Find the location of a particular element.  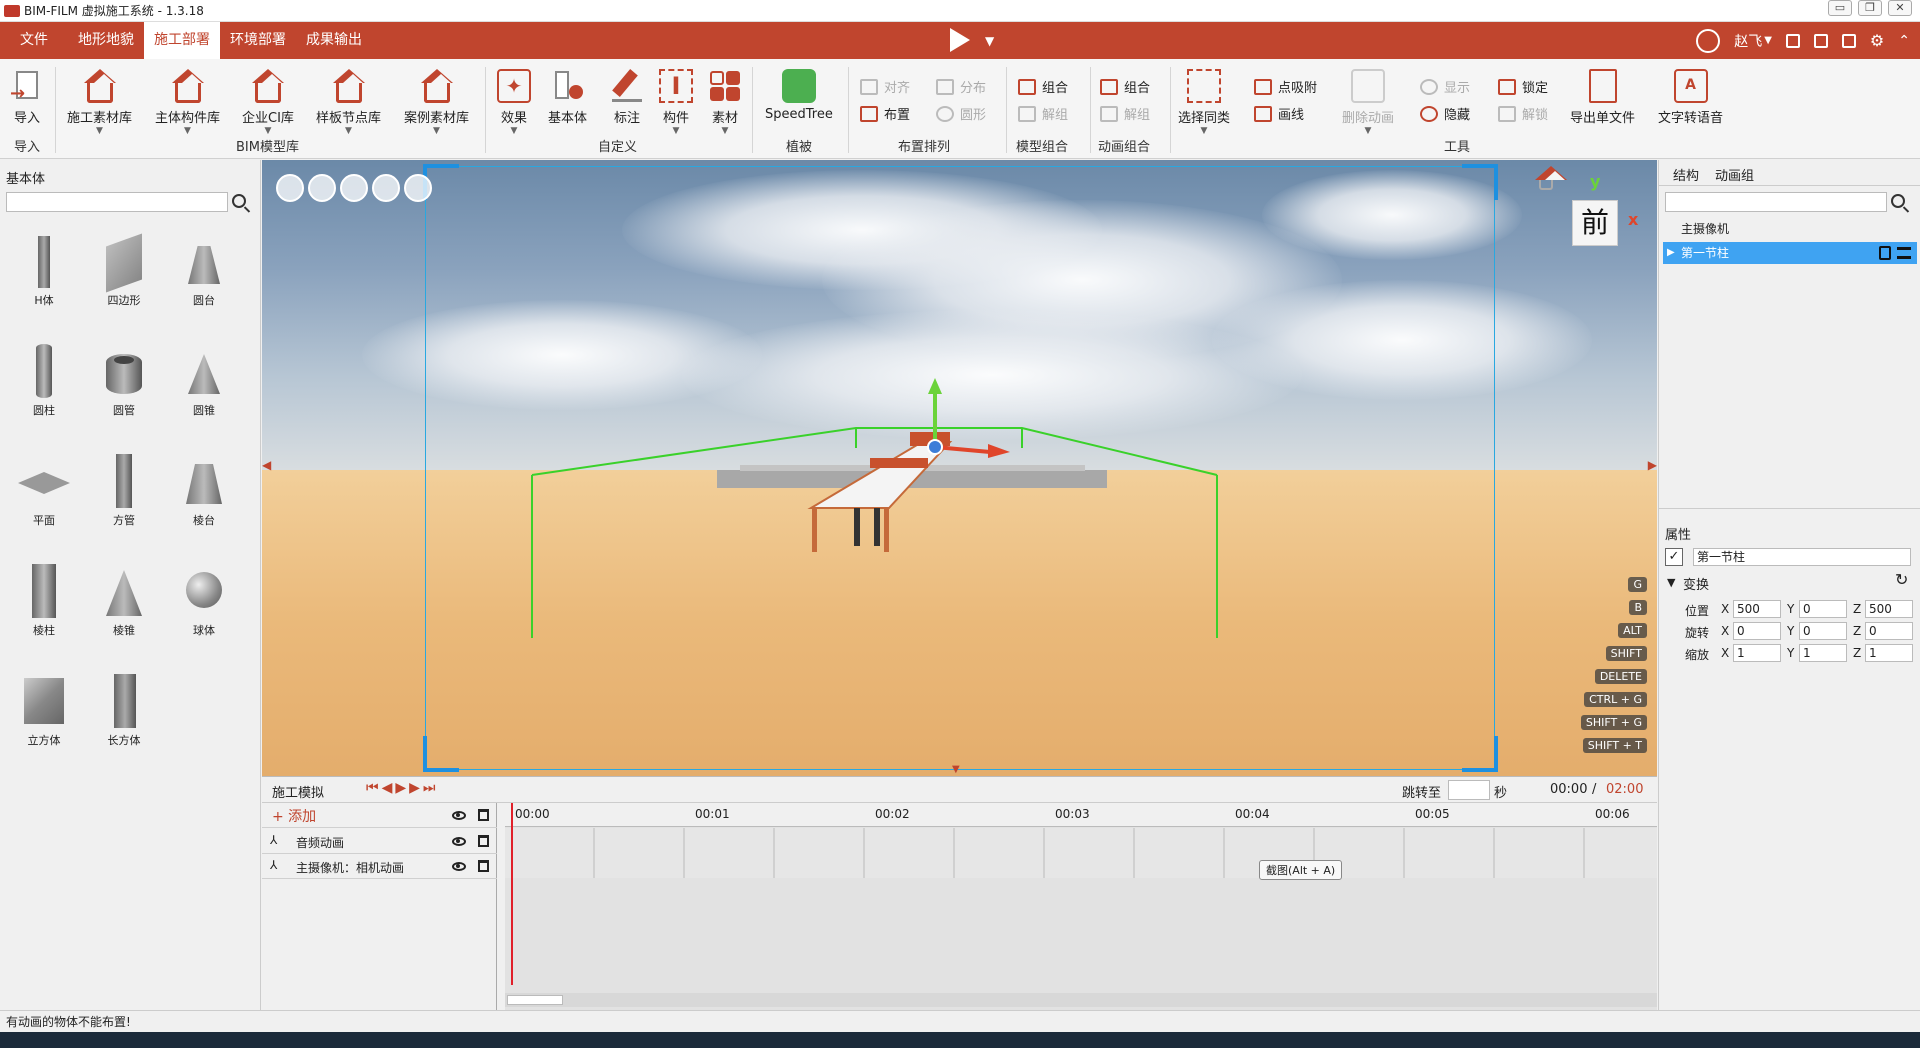

hide-button: 隐藏 is located at coordinates (1445, 113).